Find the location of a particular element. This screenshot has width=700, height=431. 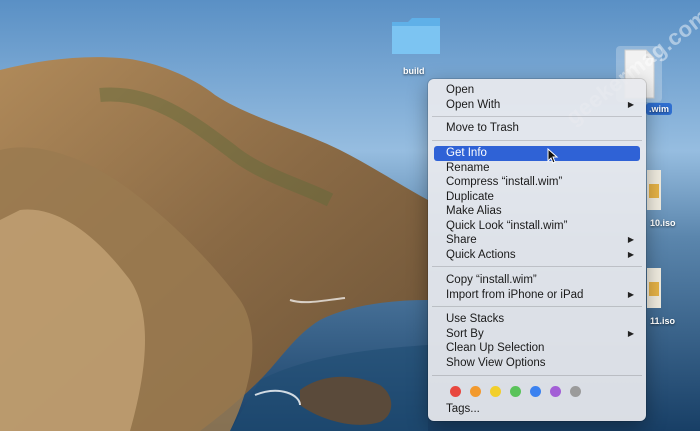

menu-item-show-view-options: Show View Options is located at coordinates (537, 363).